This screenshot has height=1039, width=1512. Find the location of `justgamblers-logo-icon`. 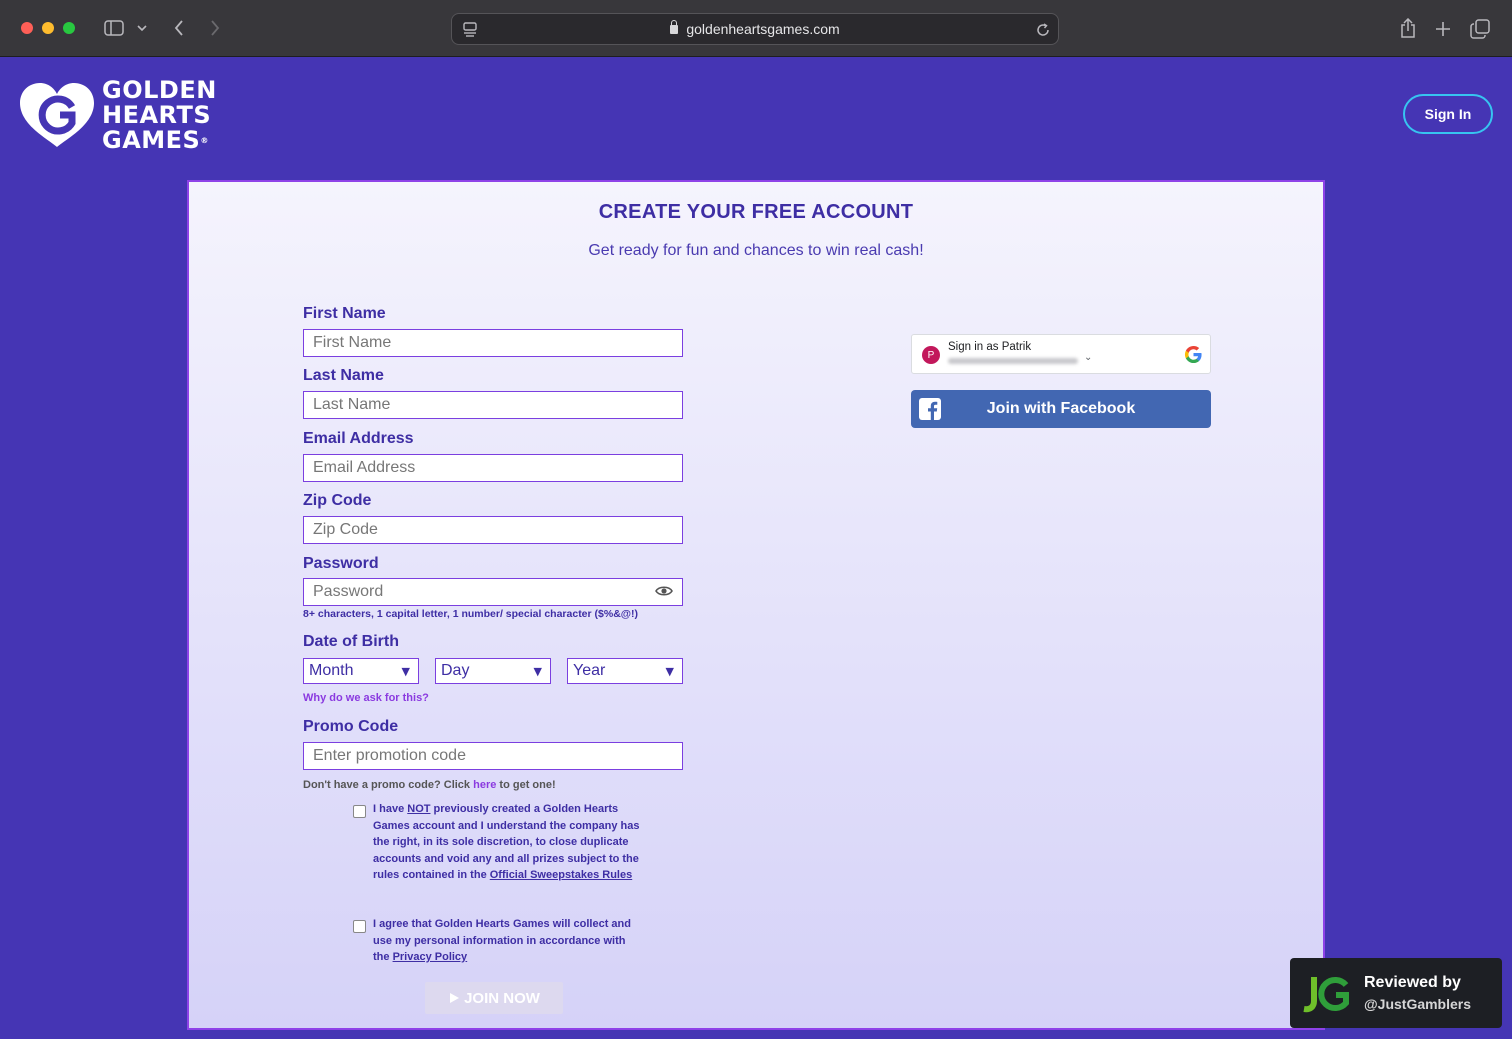

justgamblers-logo-icon is located at coordinates (1326, 995).